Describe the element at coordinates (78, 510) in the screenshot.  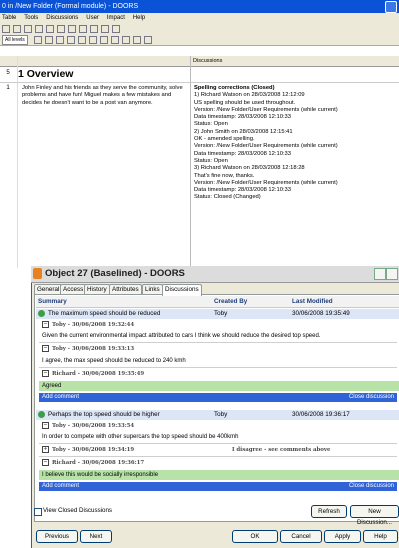
I see `view-closed-label: View Closed Discussions` at that location.